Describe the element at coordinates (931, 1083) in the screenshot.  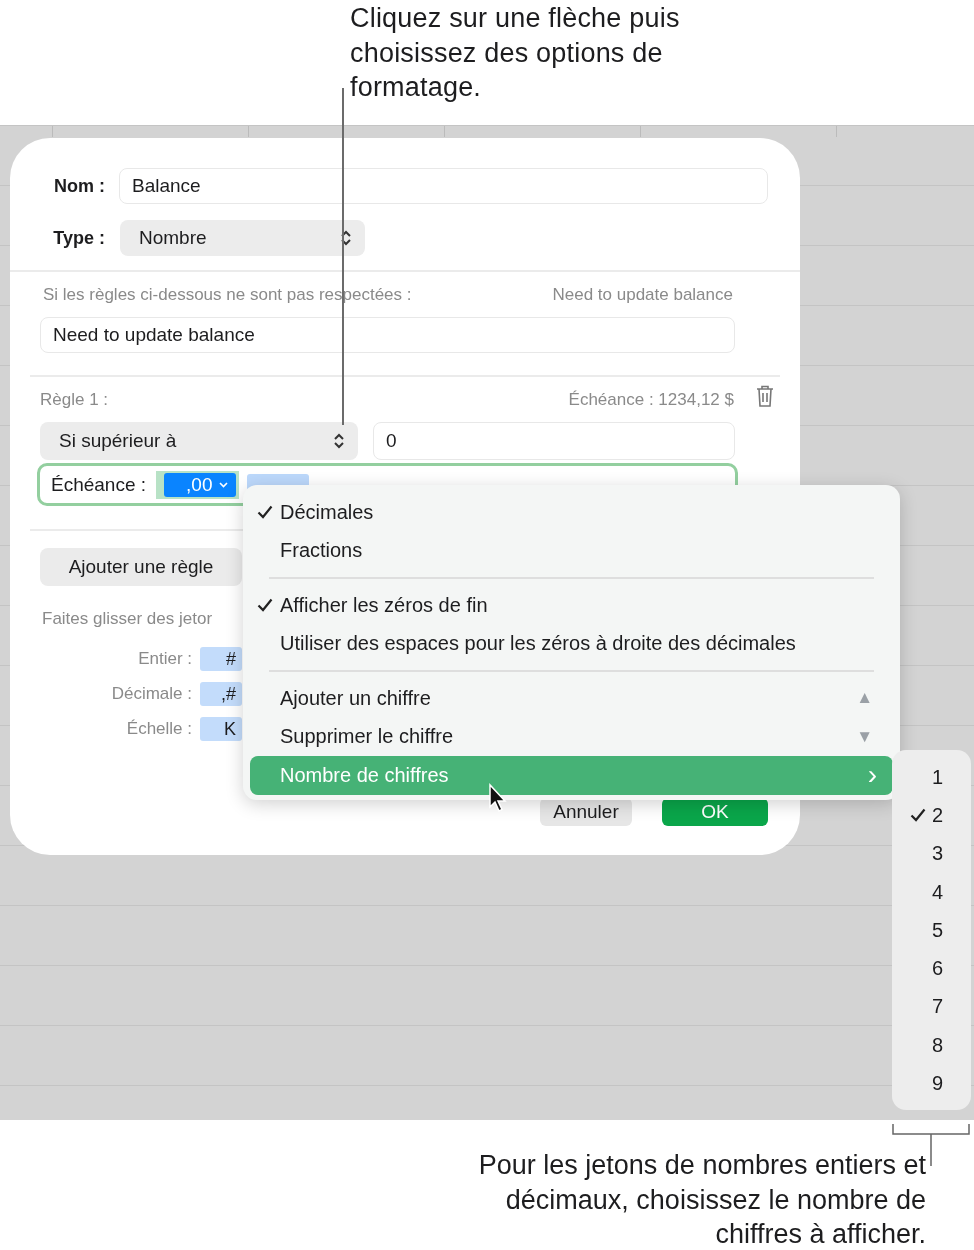
I see `menu-item: 9` at that location.